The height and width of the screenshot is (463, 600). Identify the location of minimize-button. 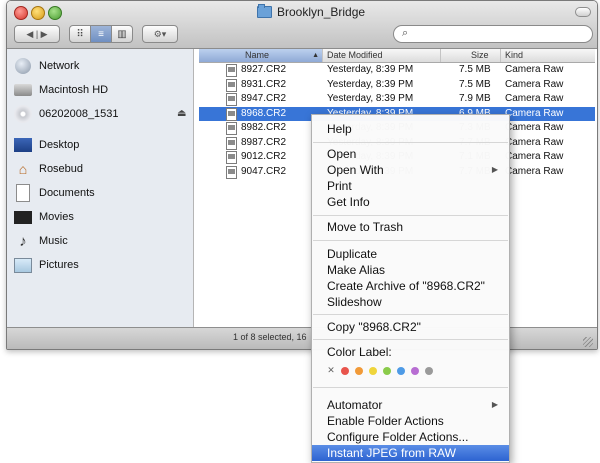
(38, 13).